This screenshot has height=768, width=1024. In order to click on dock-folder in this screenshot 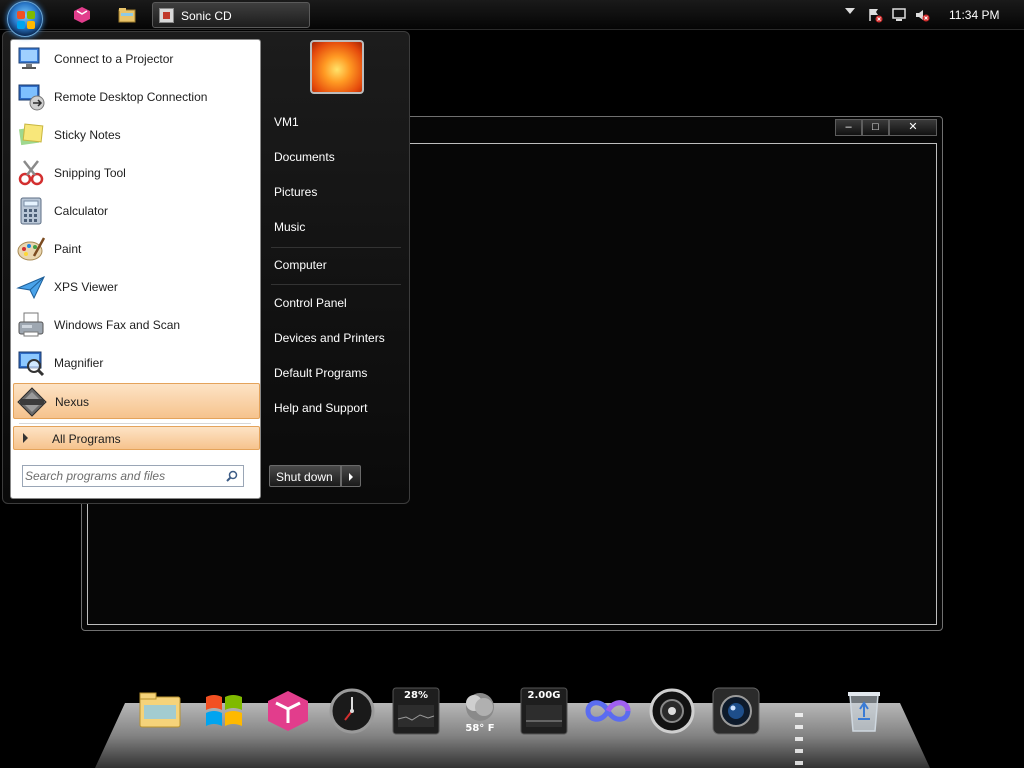, I will do `click(160, 711)`.